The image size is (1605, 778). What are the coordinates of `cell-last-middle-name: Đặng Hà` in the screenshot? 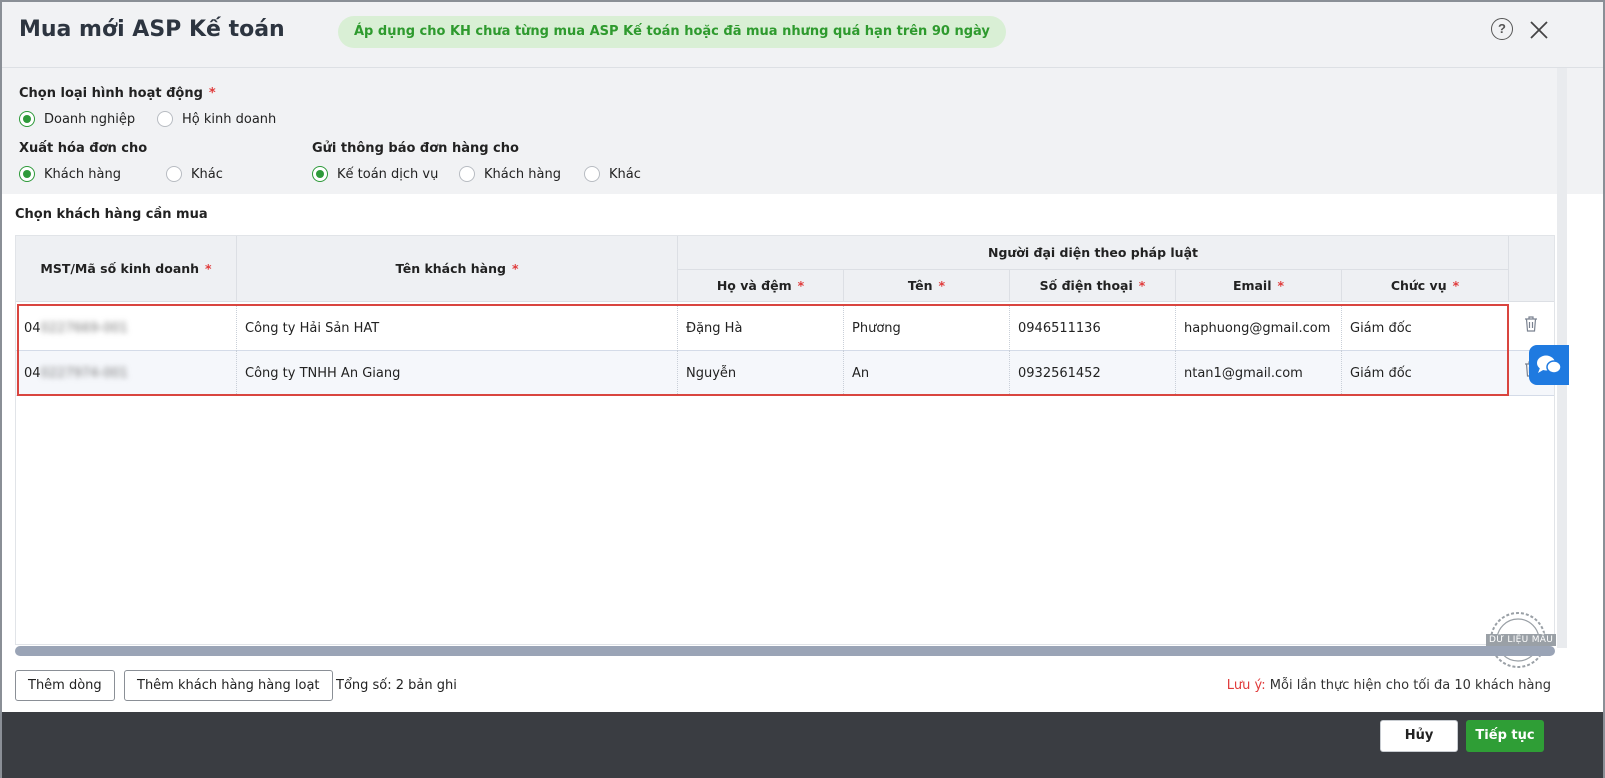 It's located at (761, 328).